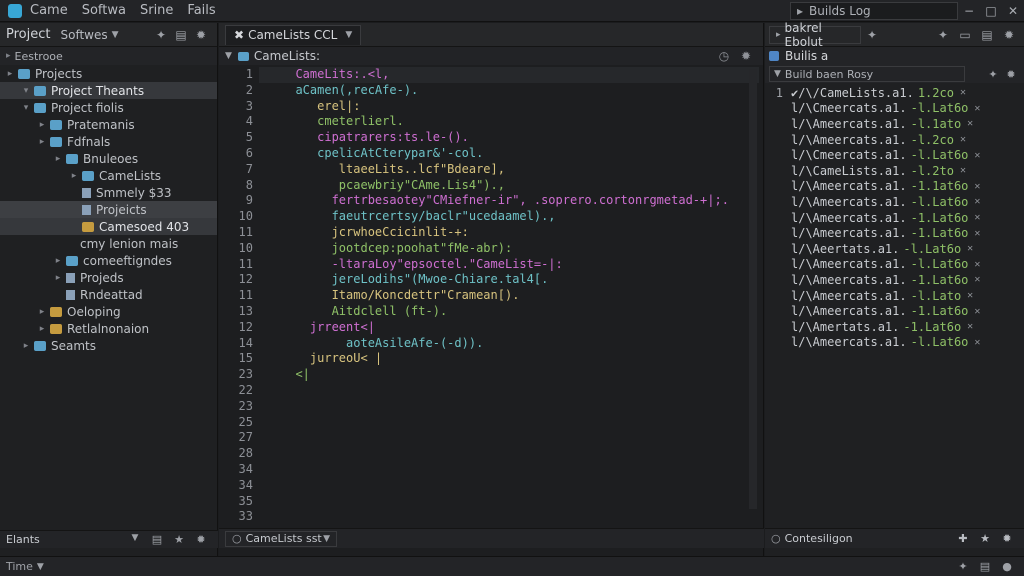  What do you see at coordinates (156, 10) in the screenshot?
I see `menu-item: Srine` at bounding box center [156, 10].